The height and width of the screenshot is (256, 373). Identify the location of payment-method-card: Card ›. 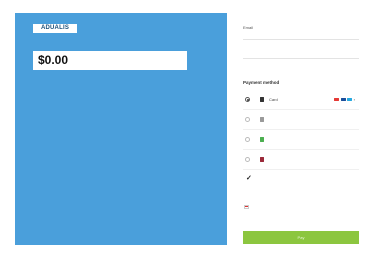
(301, 100).